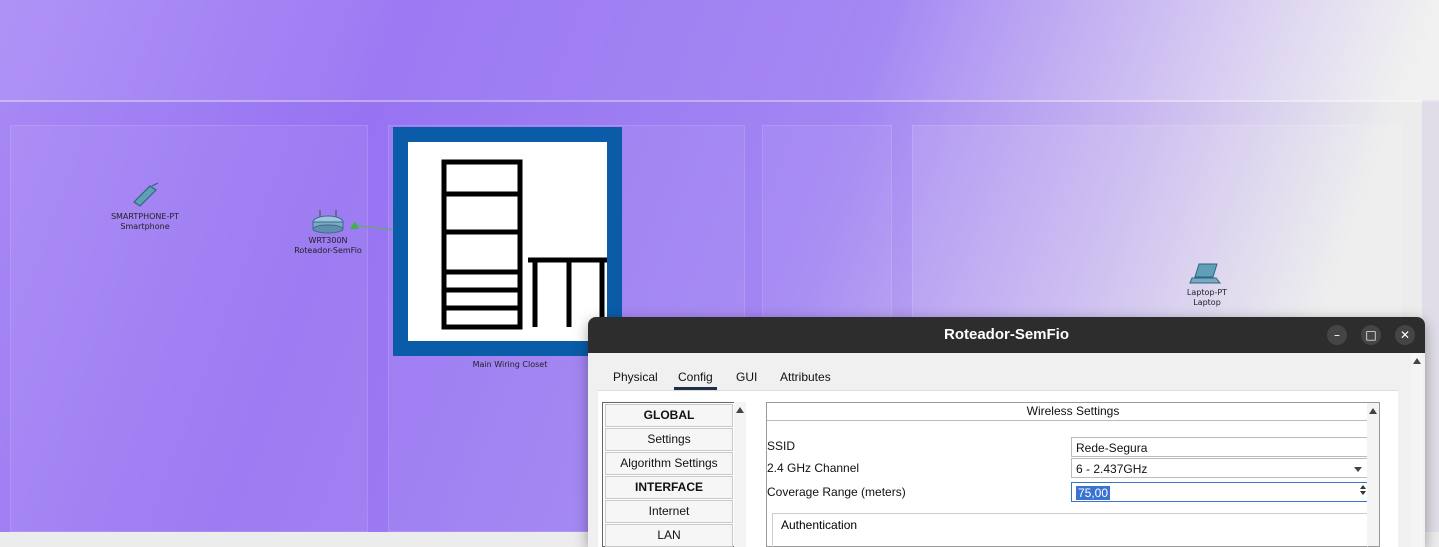 Image resolution: width=1439 pixels, height=547 pixels. What do you see at coordinates (145, 226) in the screenshot?
I see `device-name: Smartphone` at bounding box center [145, 226].